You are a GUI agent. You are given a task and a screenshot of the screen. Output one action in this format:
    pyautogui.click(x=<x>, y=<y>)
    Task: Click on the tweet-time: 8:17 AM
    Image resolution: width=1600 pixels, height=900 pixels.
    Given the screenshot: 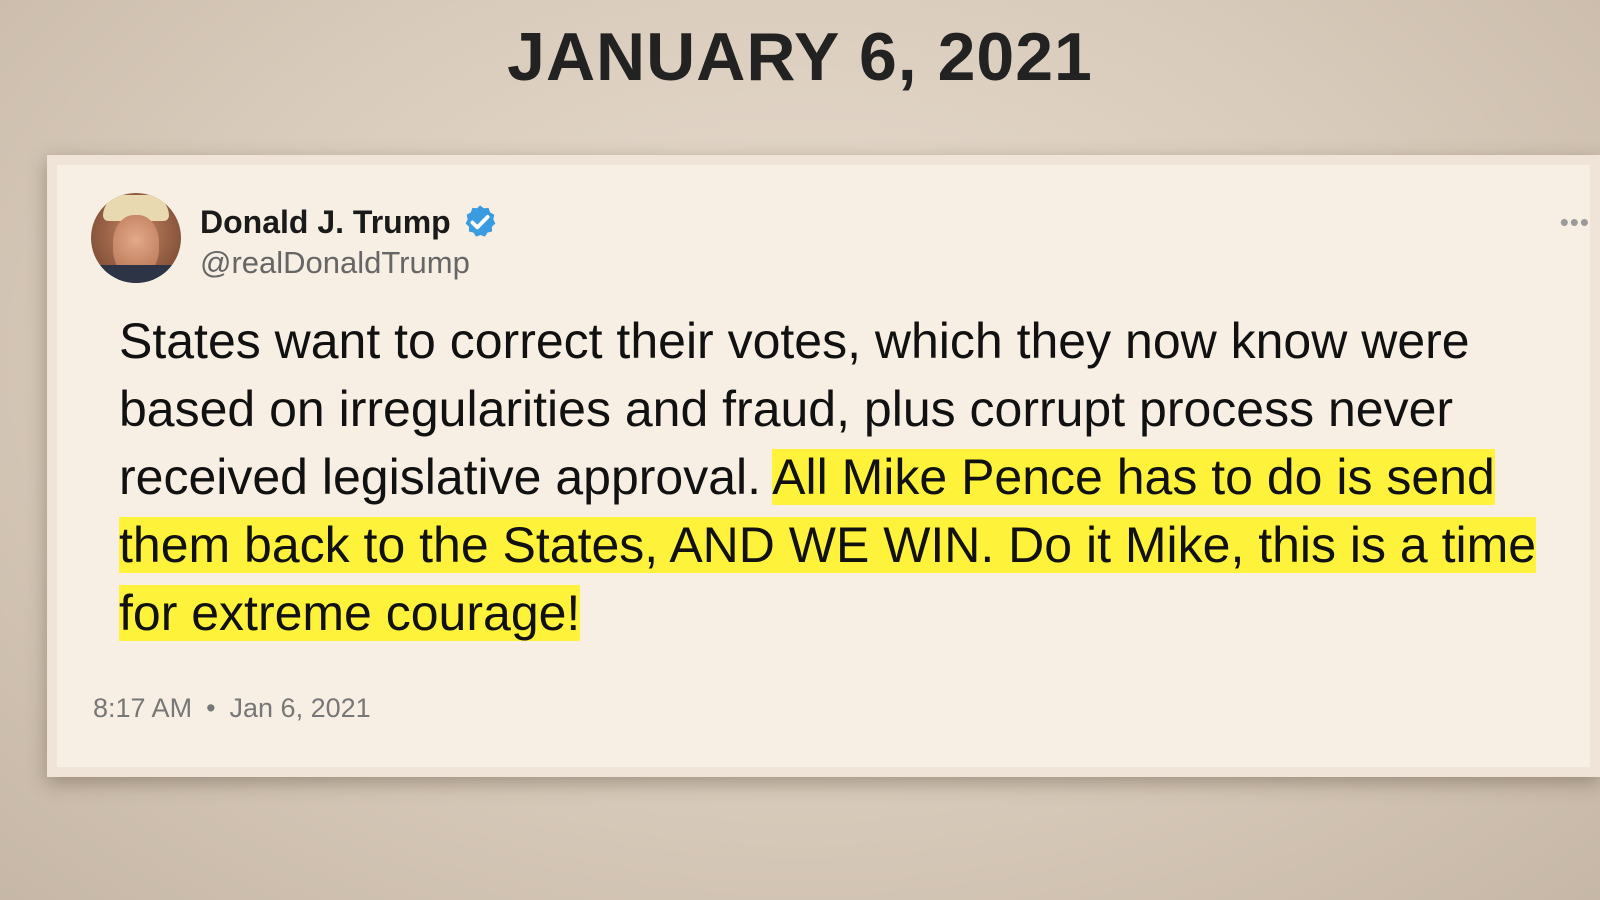 What is the action you would take?
    pyautogui.click(x=143, y=708)
    